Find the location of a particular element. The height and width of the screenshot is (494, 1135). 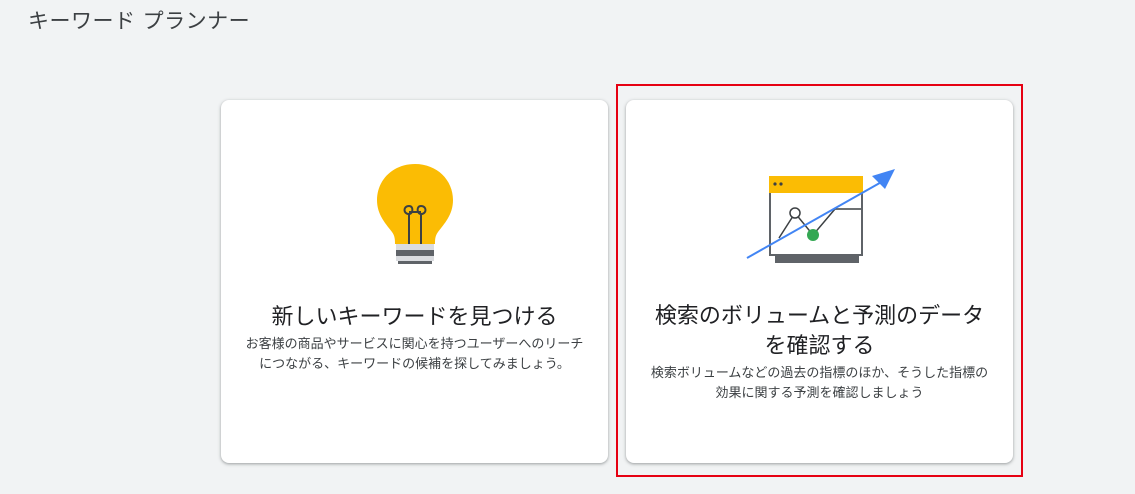

card-title: 新しいキーワードを見つける is located at coordinates (414, 317).